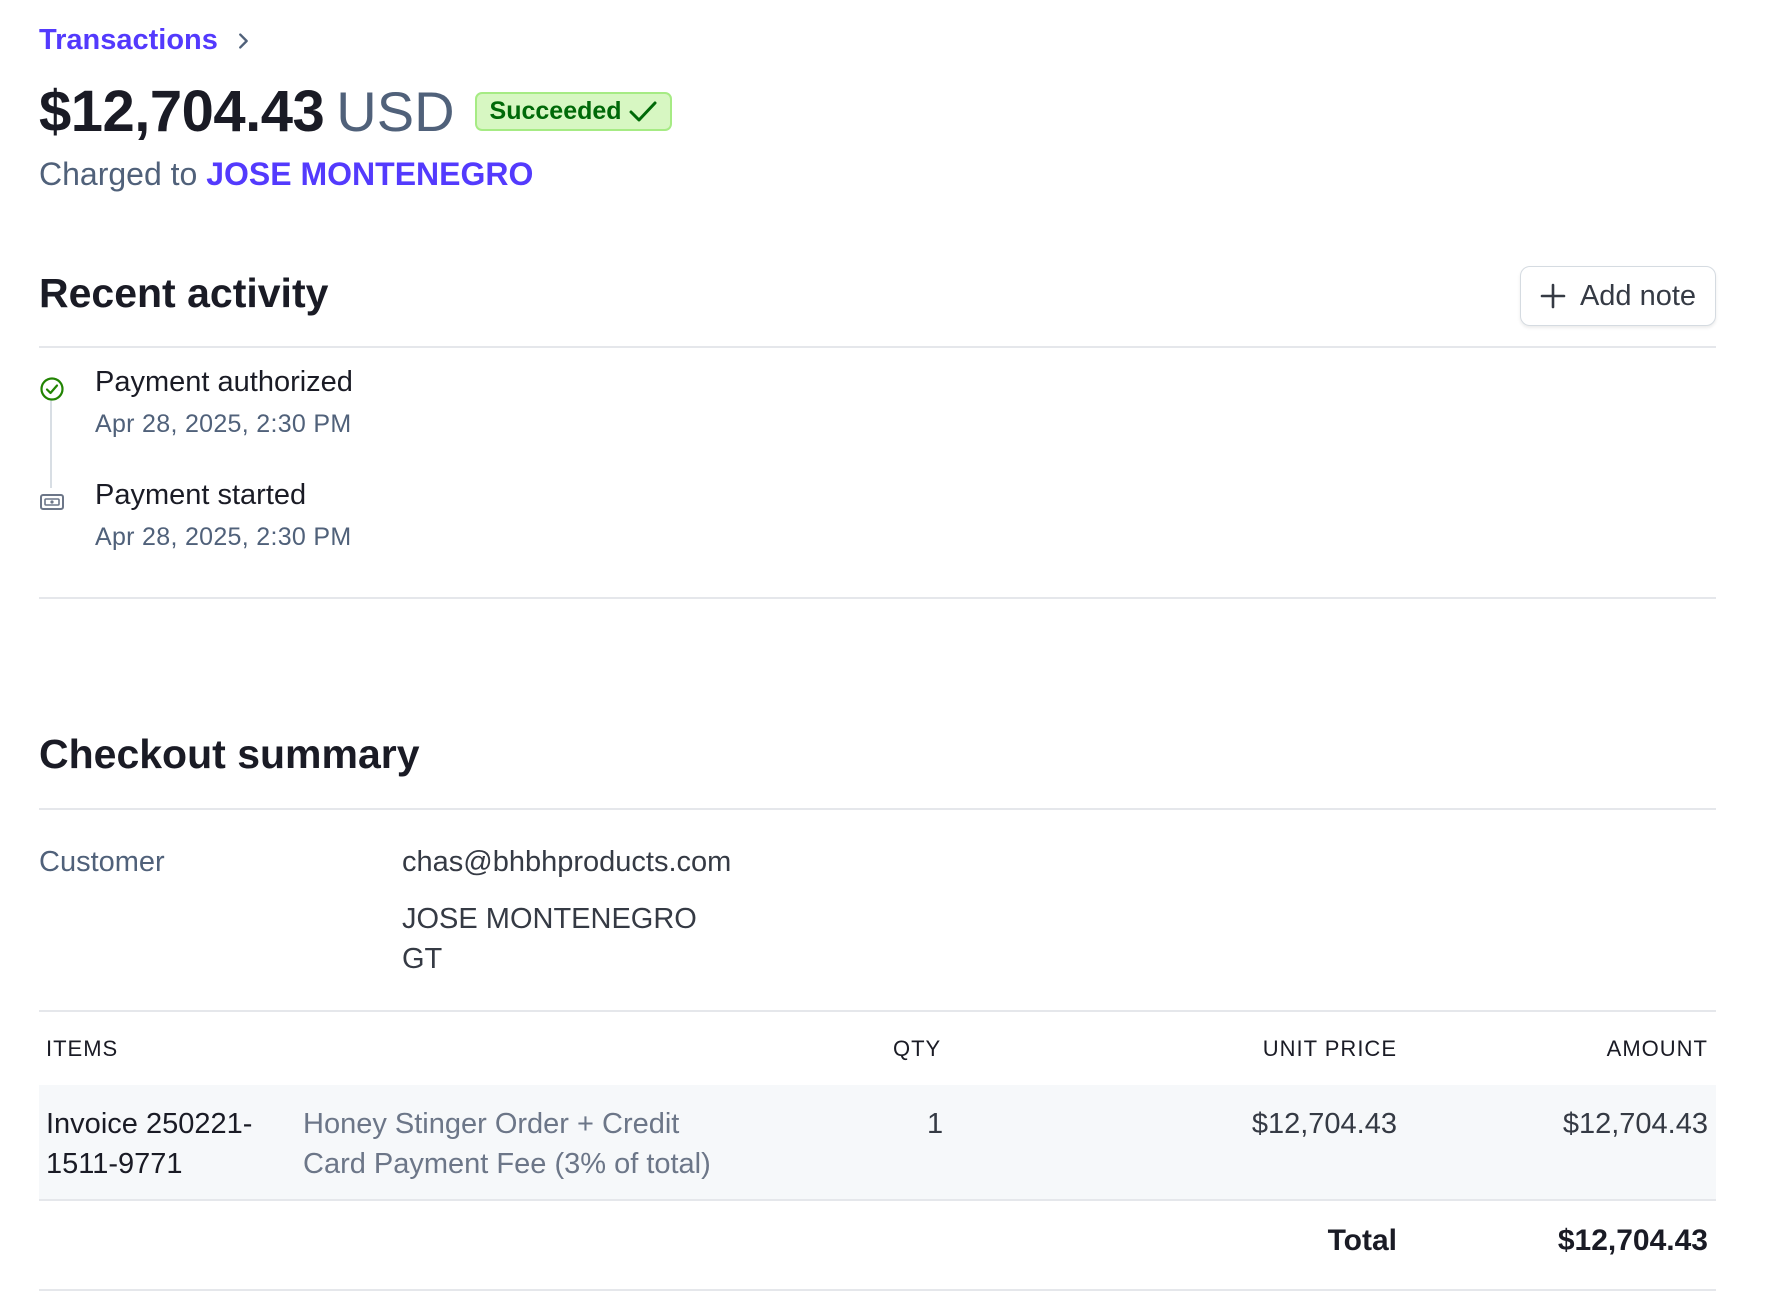 This screenshot has height=1300, width=1768. What do you see at coordinates (118, 174) in the screenshot?
I see `charged-to-prefix: Charged to` at bounding box center [118, 174].